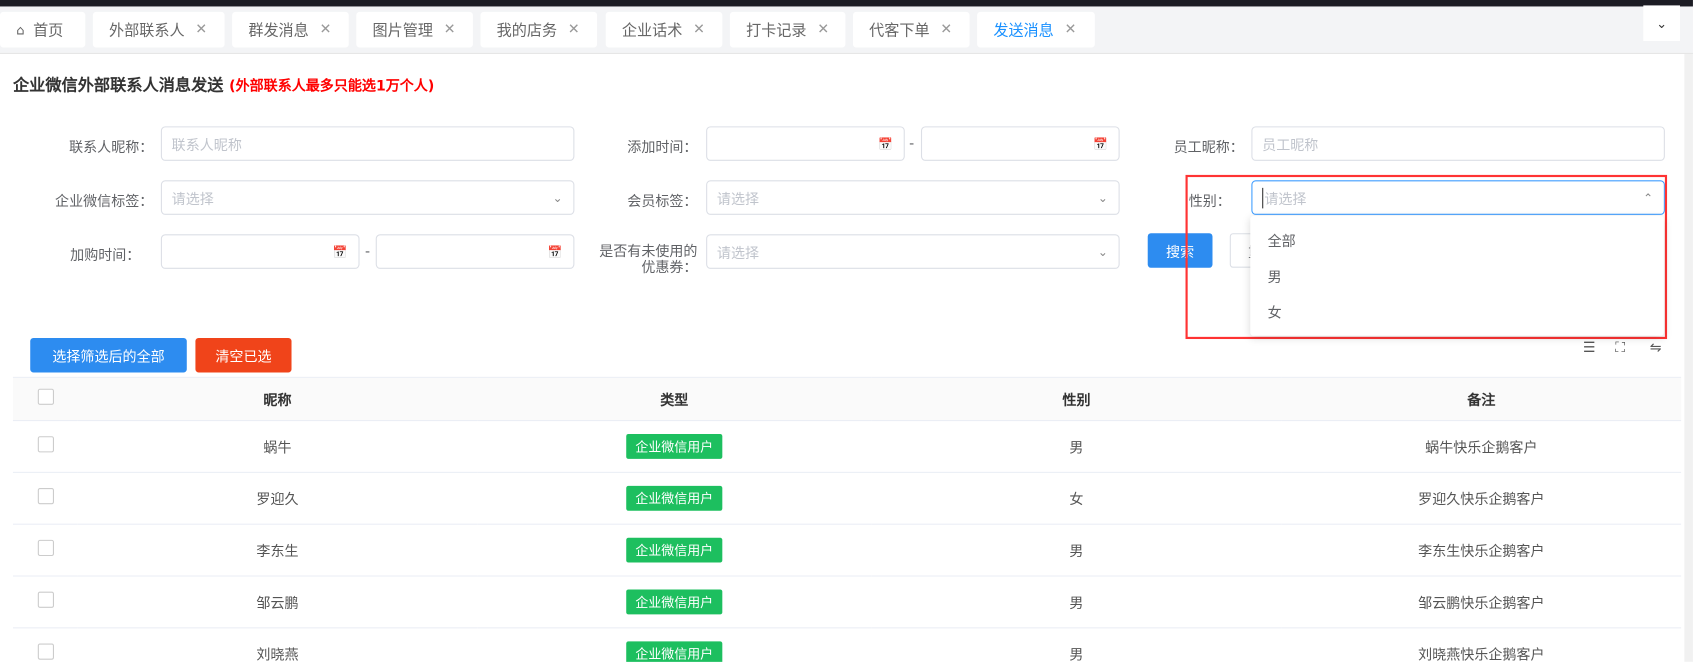 Image resolution: width=1693 pixels, height=662 pixels. Describe the element at coordinates (111, 148) in the screenshot. I see `contact-nick-label: 联系人昵称：` at that location.